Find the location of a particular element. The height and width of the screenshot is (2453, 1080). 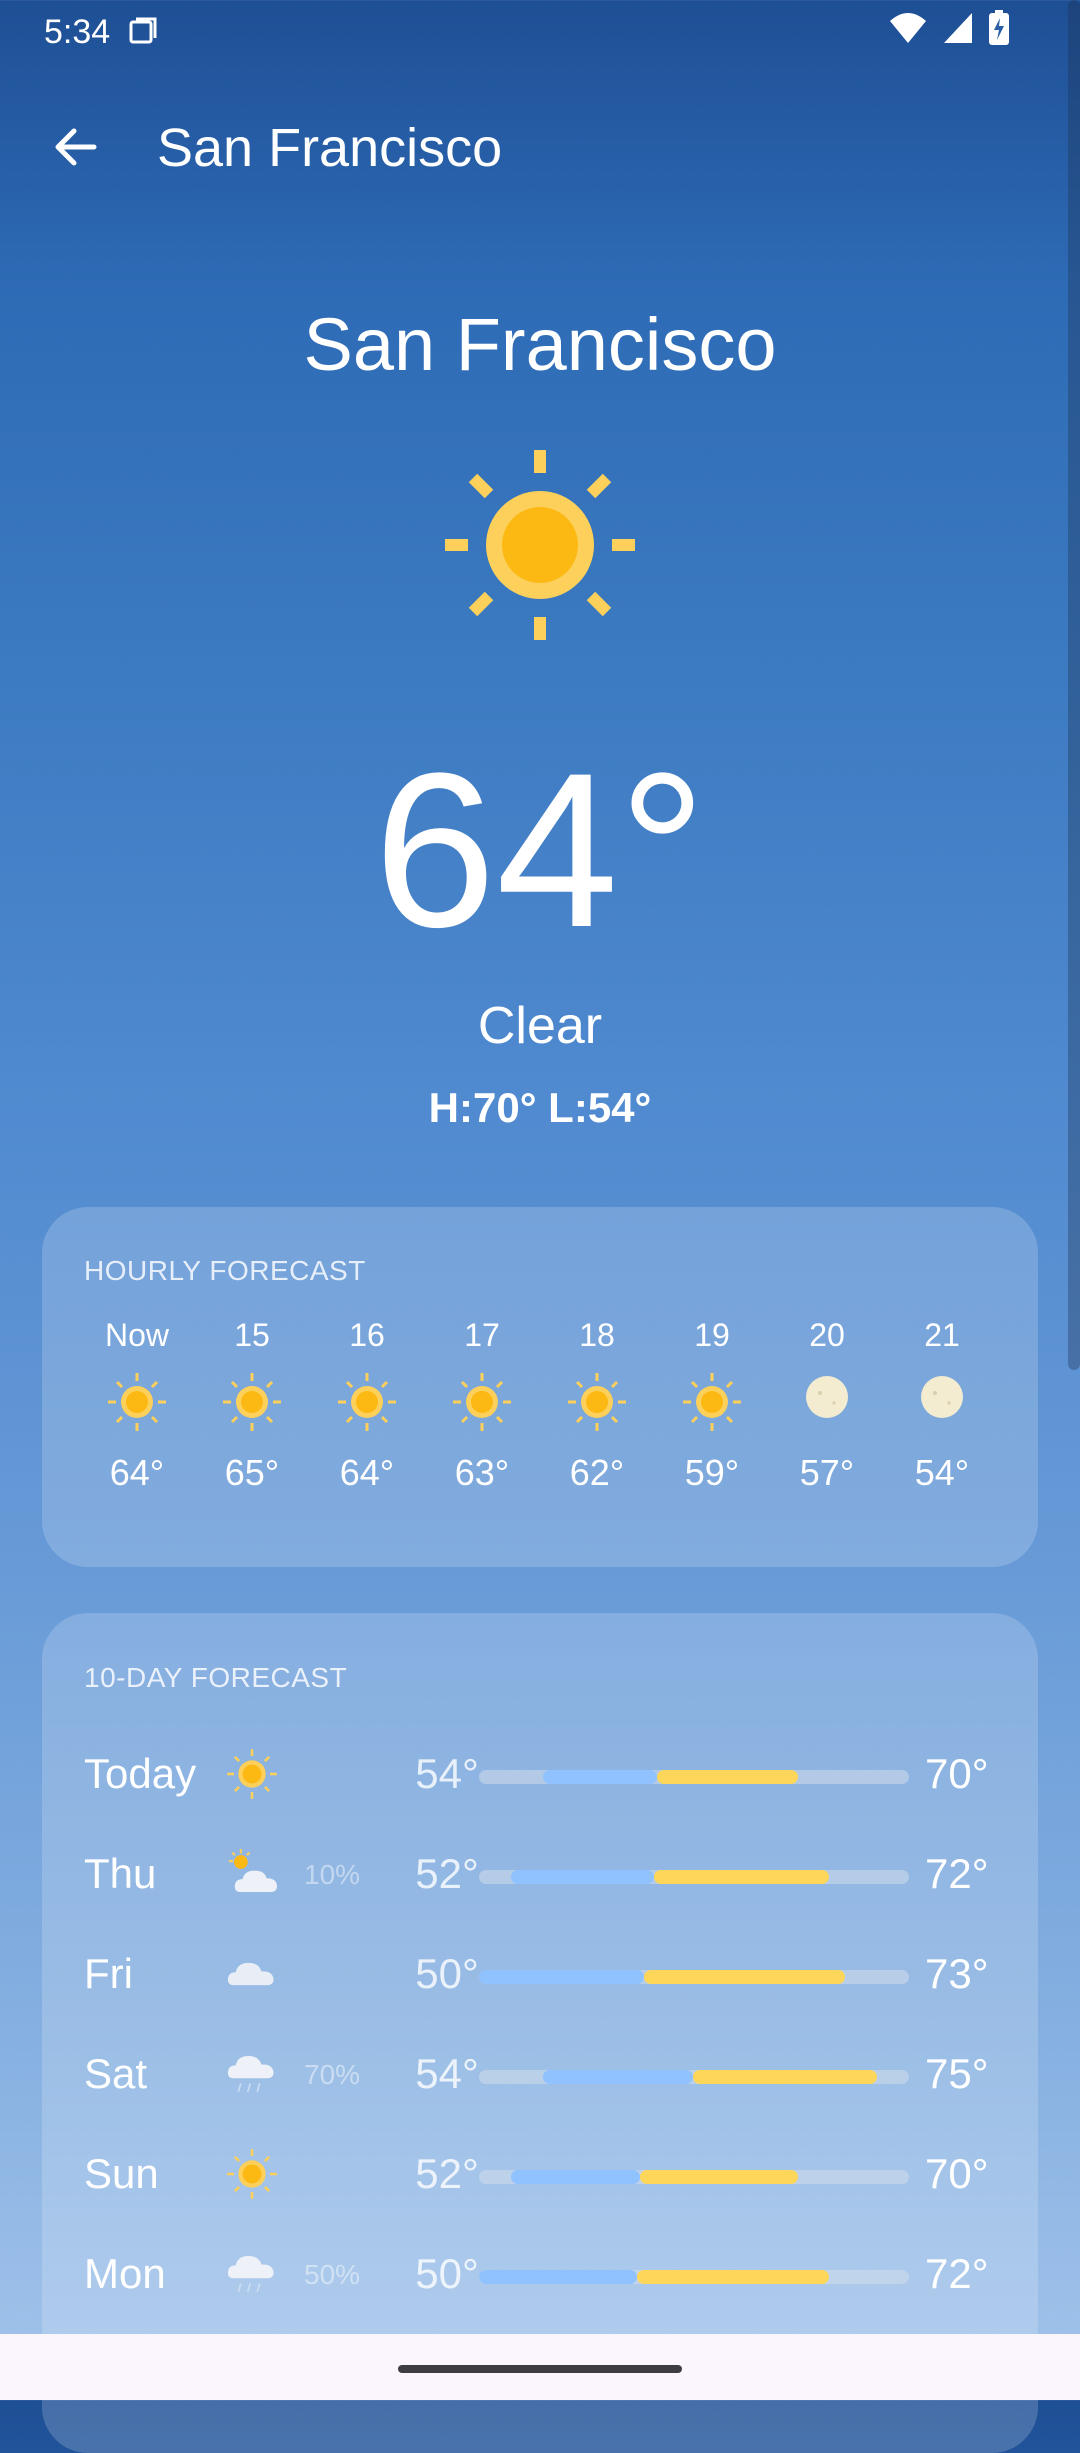

daily-day-name: Today is located at coordinates (140, 1773).